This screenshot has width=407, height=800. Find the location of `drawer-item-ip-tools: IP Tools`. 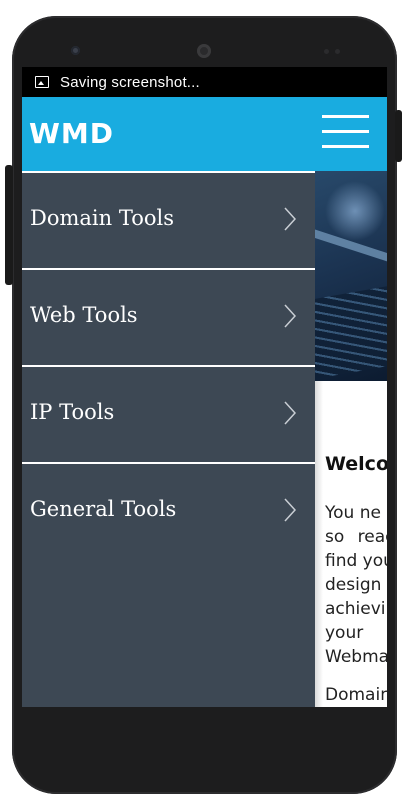

drawer-item-ip-tools: IP Tools is located at coordinates (168, 413).